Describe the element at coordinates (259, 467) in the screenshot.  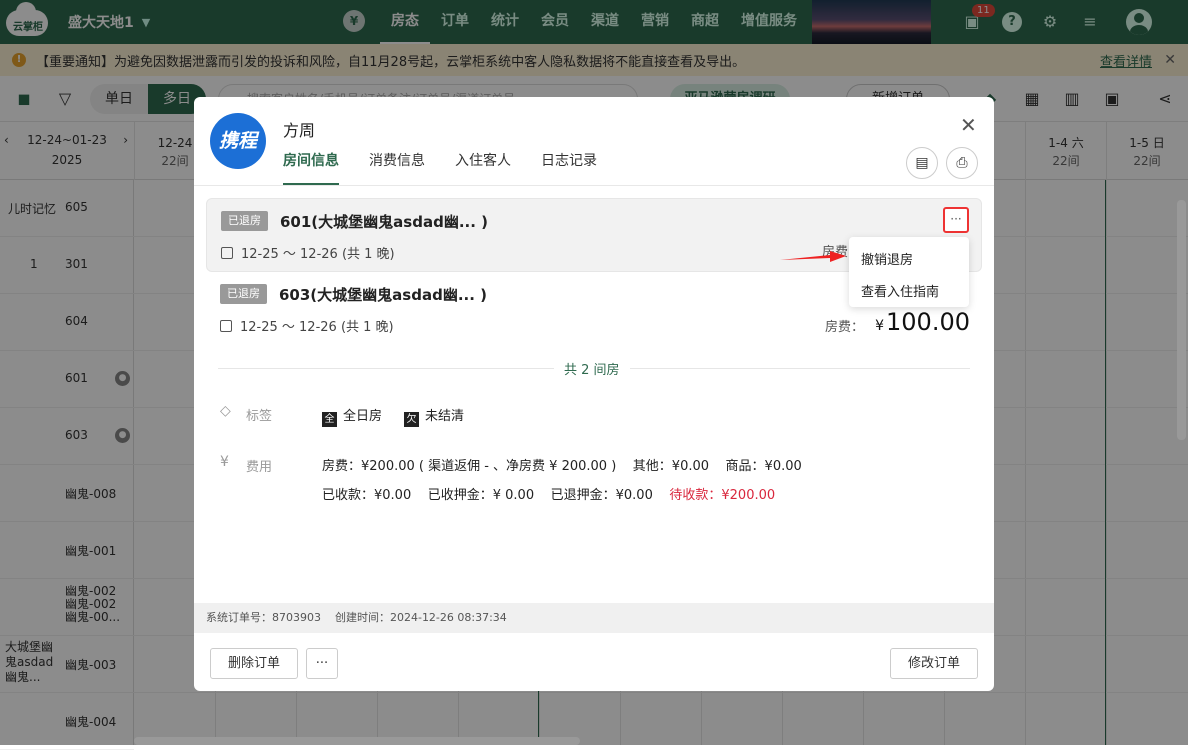
I see `fee-label: 费用` at that location.